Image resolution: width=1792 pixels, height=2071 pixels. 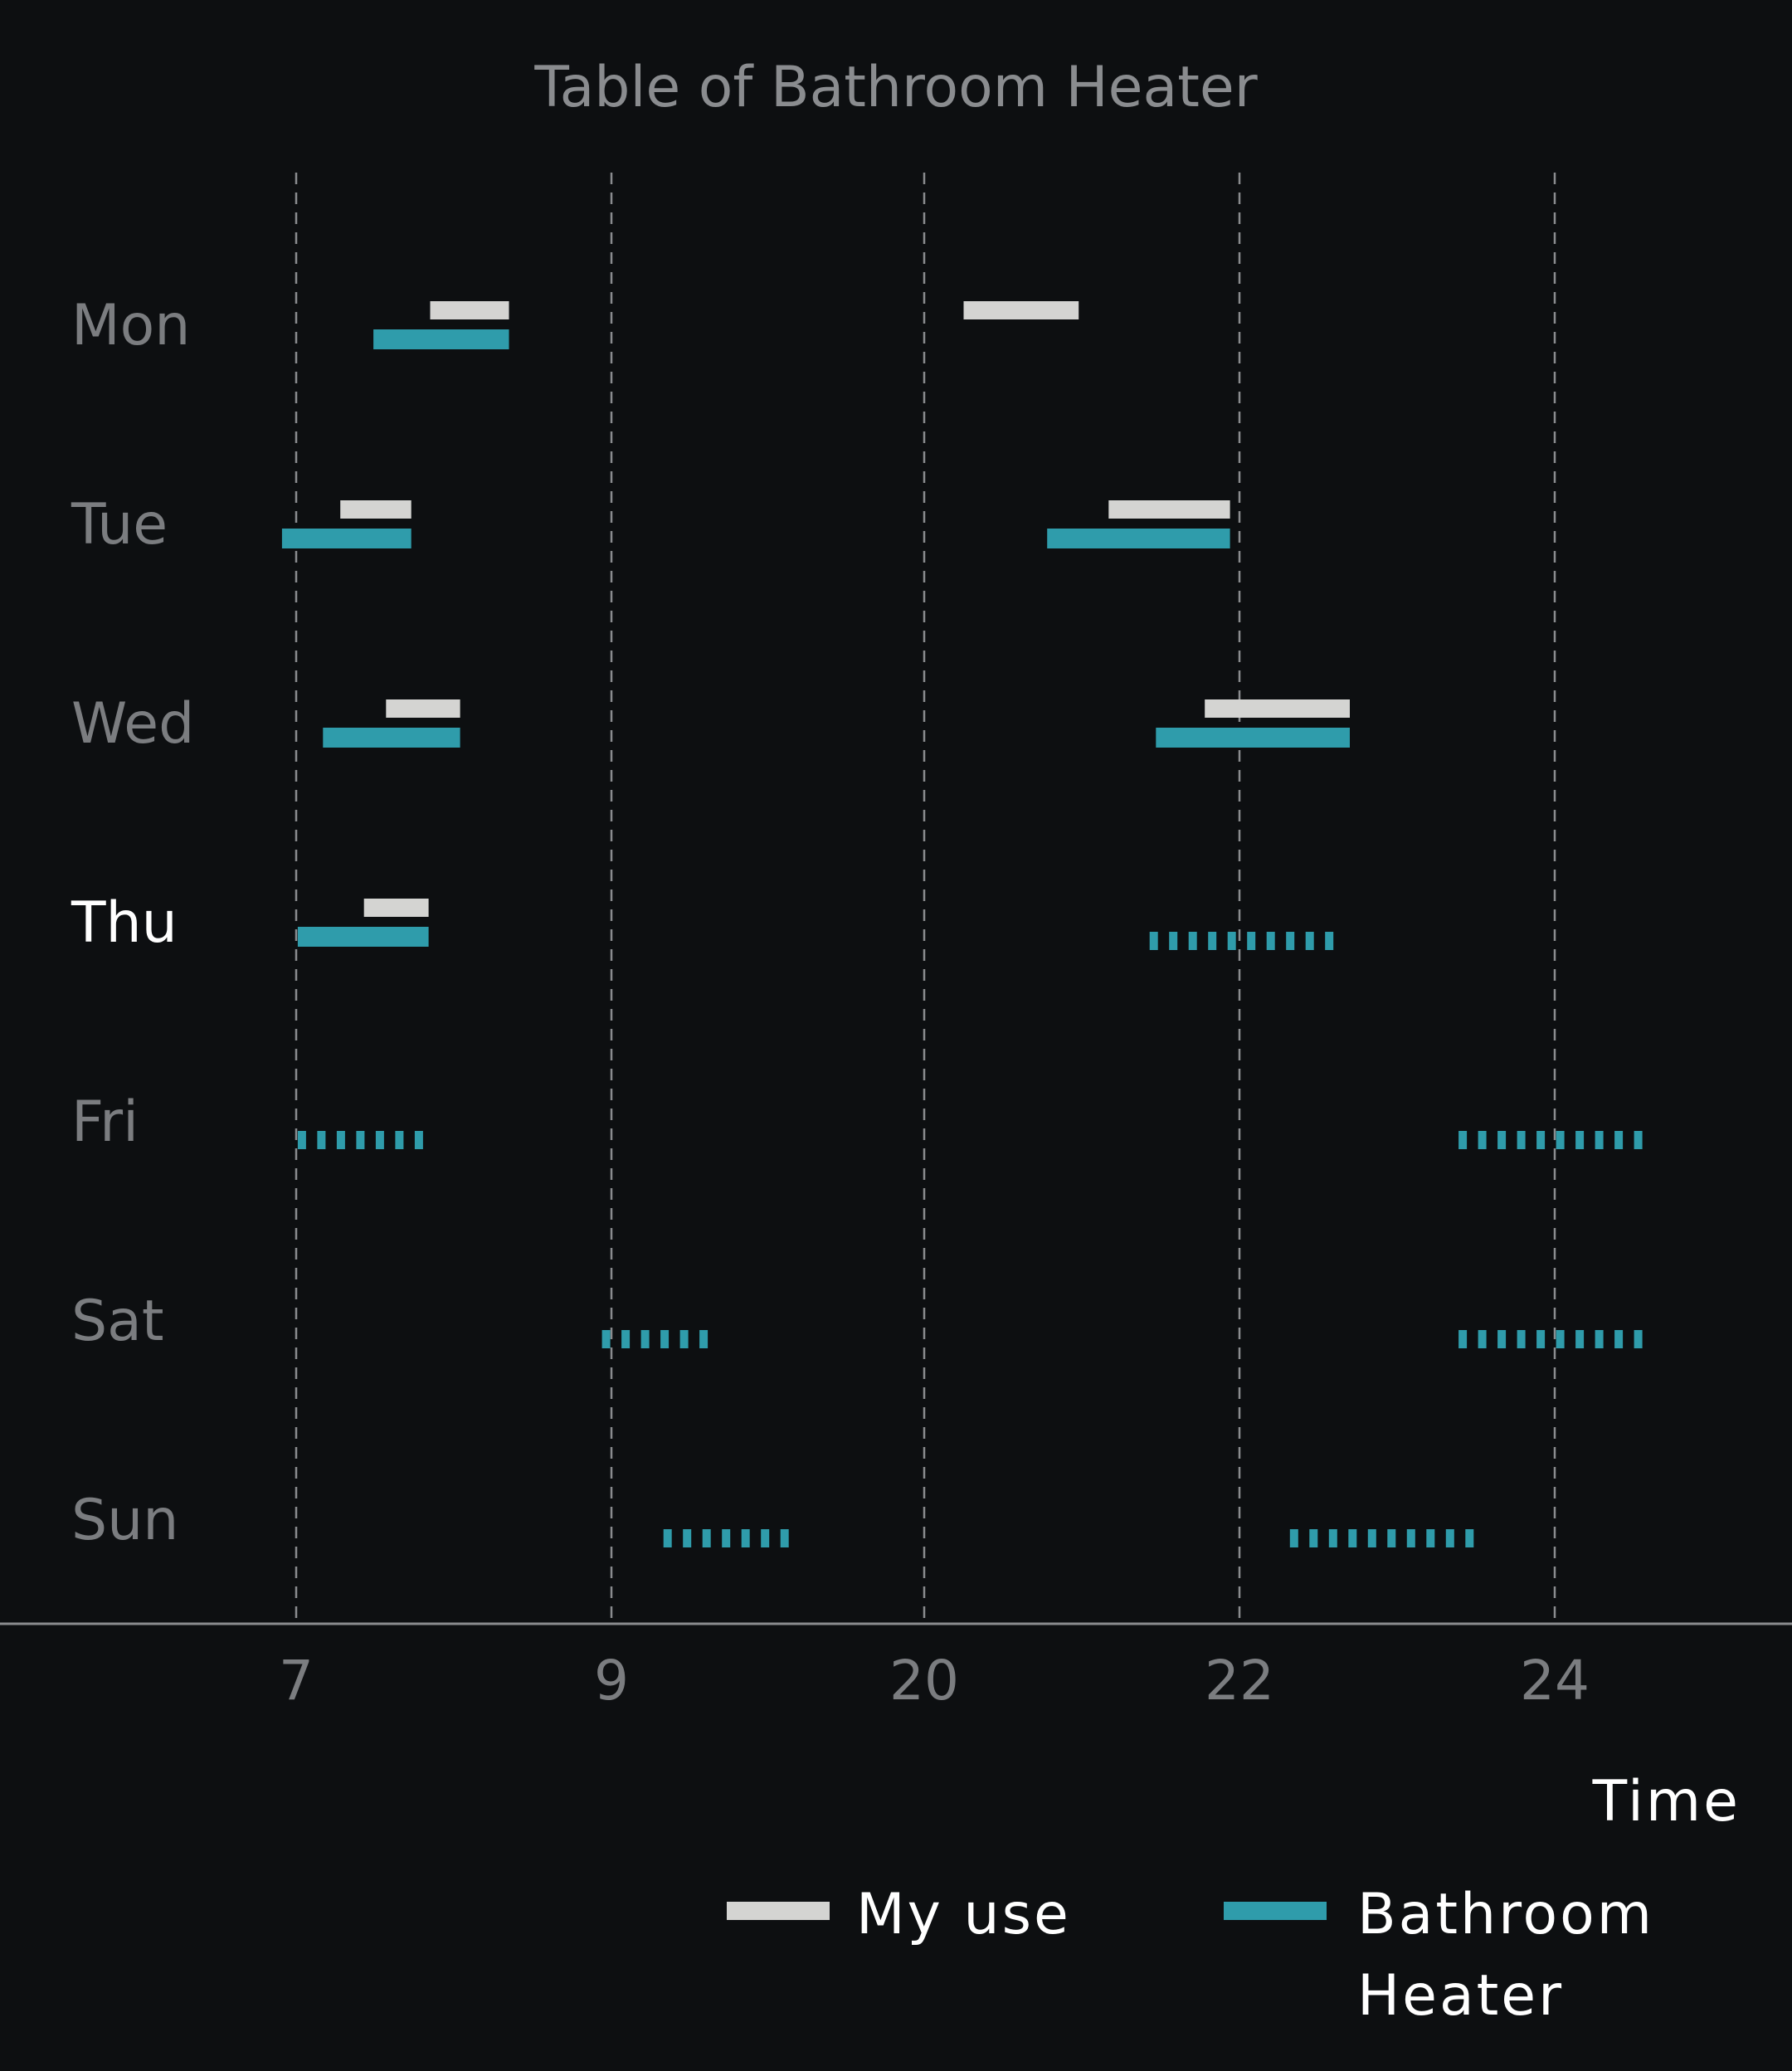 I want to click on x-tick-label: 24, so click(x=1555, y=1681).